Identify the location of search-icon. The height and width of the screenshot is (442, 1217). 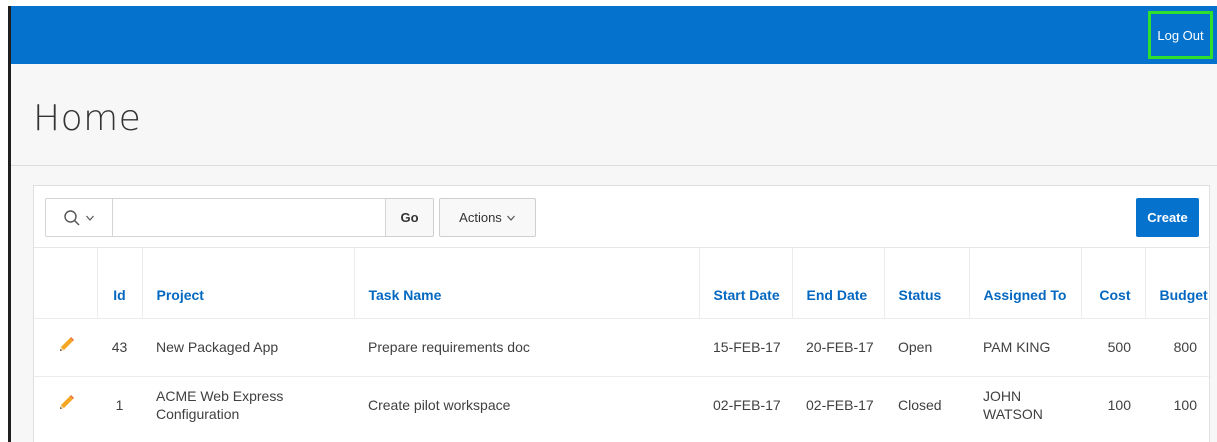
(72, 217).